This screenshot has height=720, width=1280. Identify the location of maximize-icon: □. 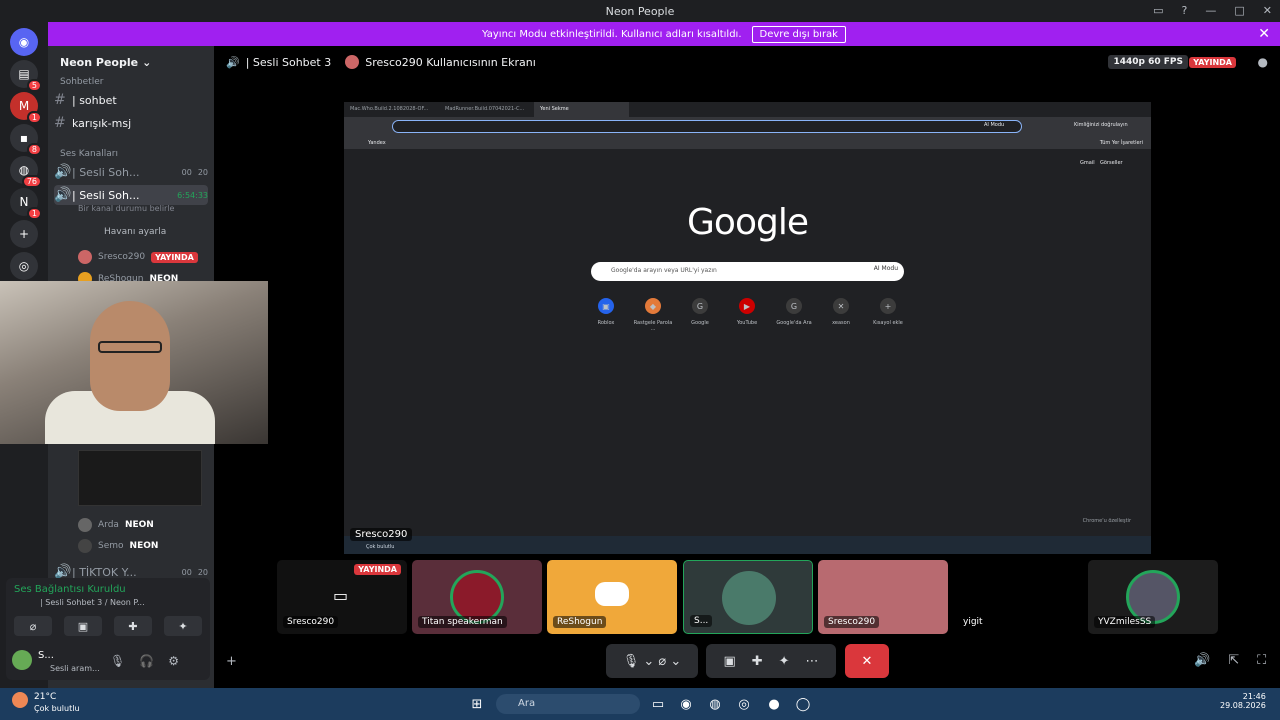
(1239, 10).